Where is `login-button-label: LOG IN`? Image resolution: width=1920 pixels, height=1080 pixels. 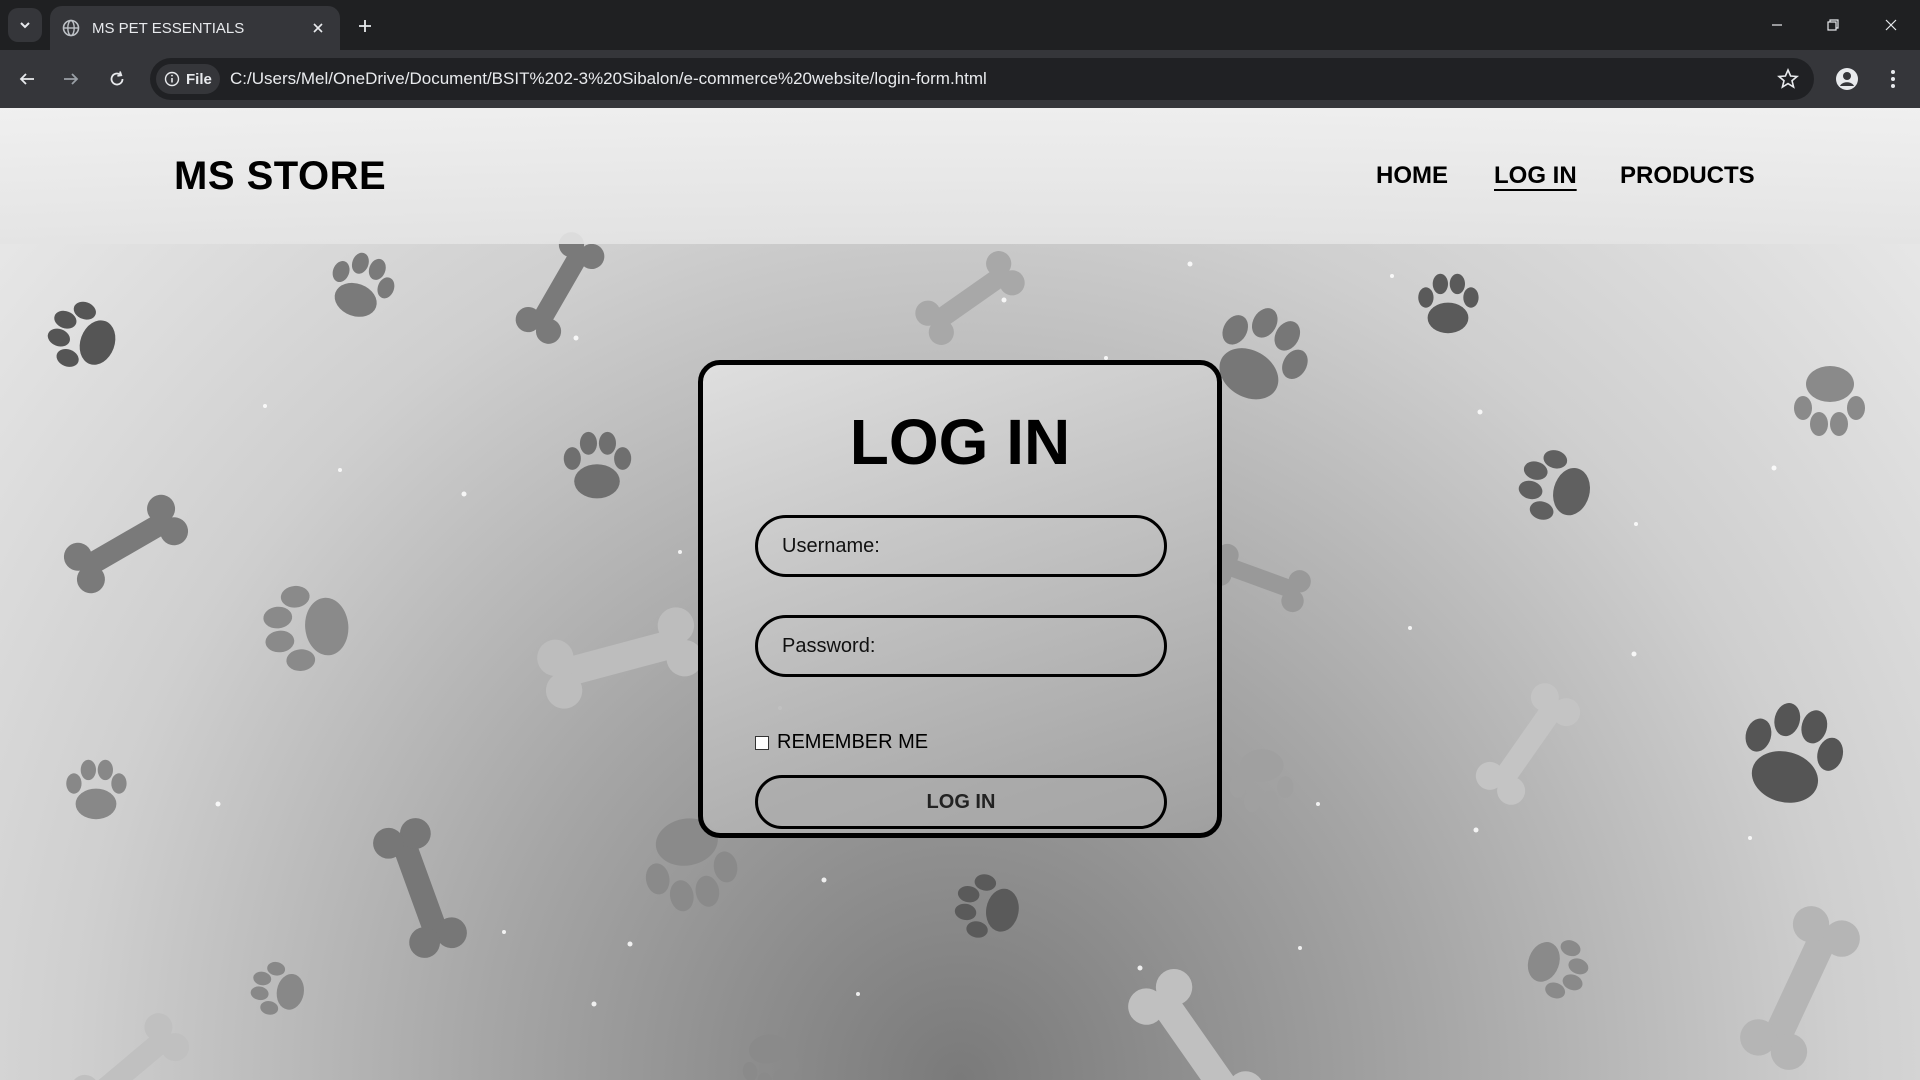 login-button-label: LOG IN is located at coordinates (961, 801).